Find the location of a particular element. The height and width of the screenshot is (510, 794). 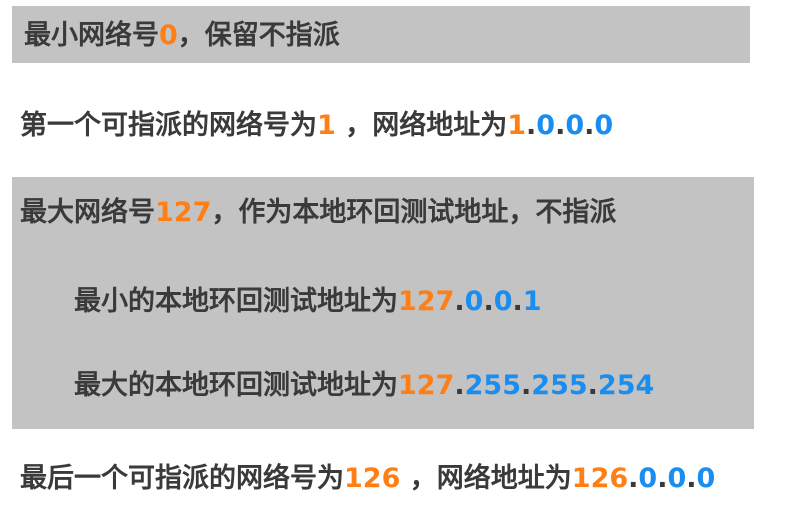

first-assignable-line: 第一个可指派的网络号为1 ，网络地址为1.0.0.0 is located at coordinates (316, 126).